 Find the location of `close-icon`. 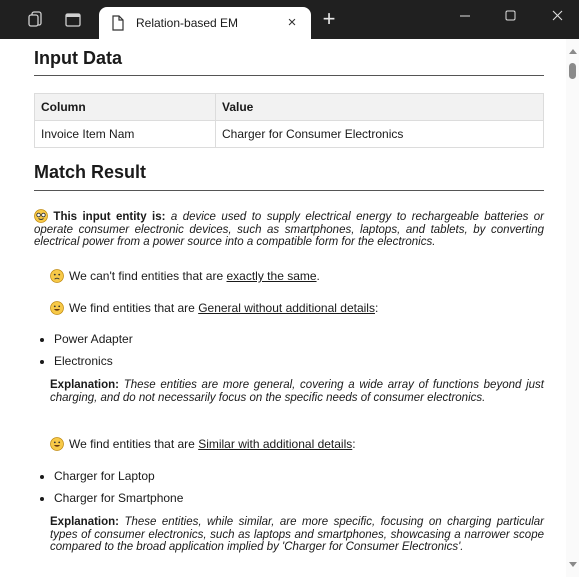

close-icon is located at coordinates (557, 15).